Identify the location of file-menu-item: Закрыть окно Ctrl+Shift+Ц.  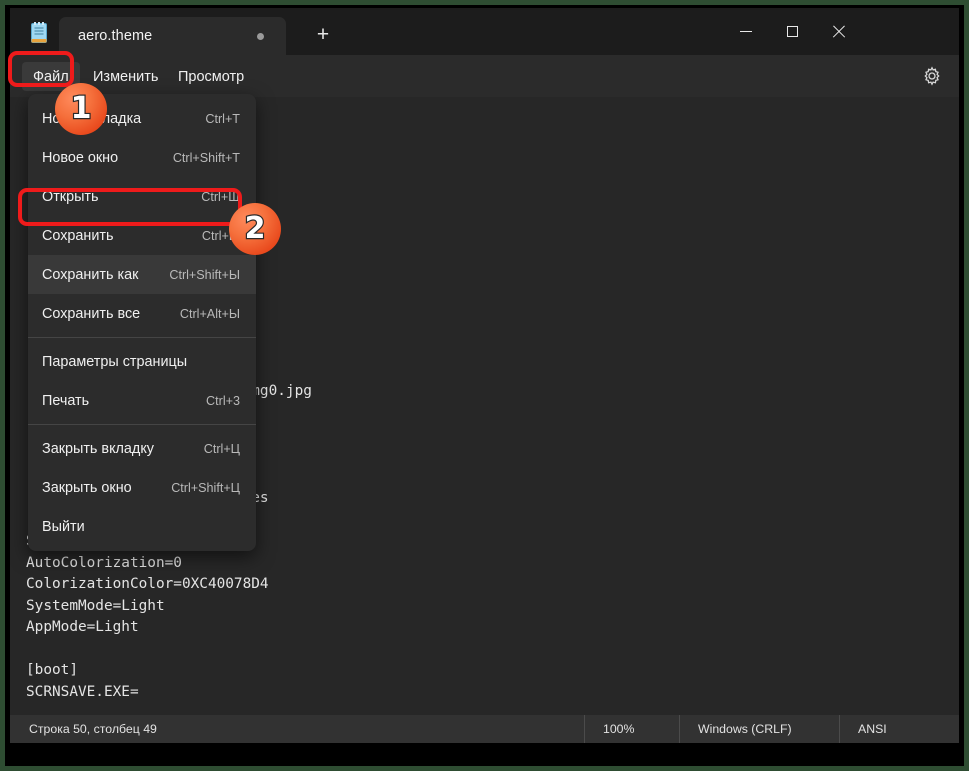
(142, 487).